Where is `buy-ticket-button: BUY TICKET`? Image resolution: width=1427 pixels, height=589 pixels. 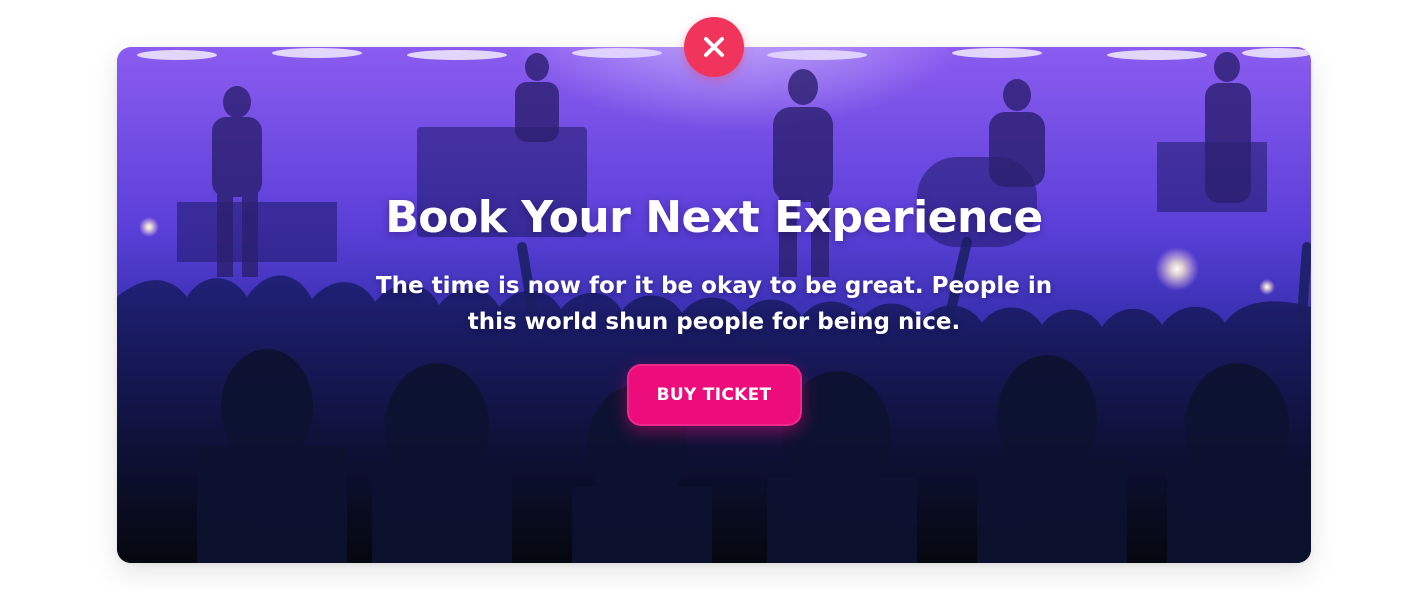 buy-ticket-button: BUY TICKET is located at coordinates (714, 395).